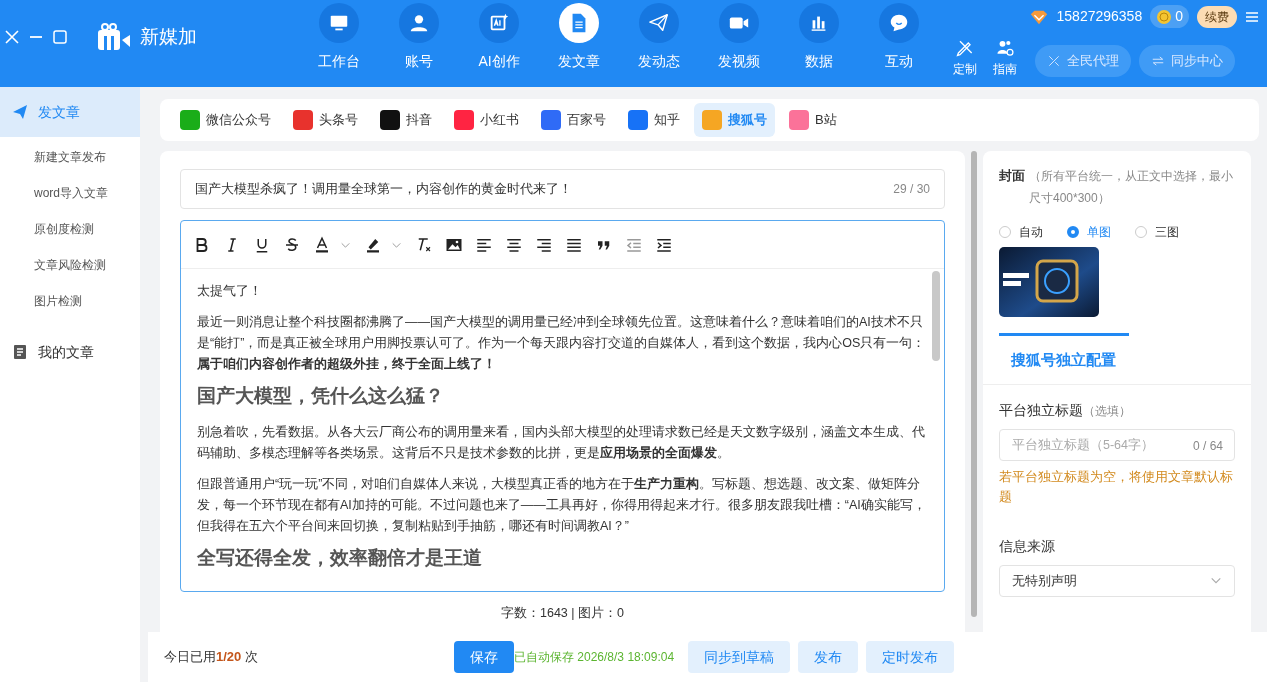  Describe the element at coordinates (910, 657) in the screenshot. I see `footer-button: 定时发布` at that location.